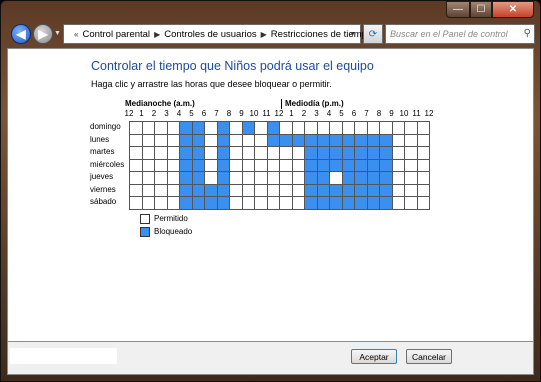  Describe the element at coordinates (527, 33) in the screenshot. I see `search-icon: ⚲` at that location.